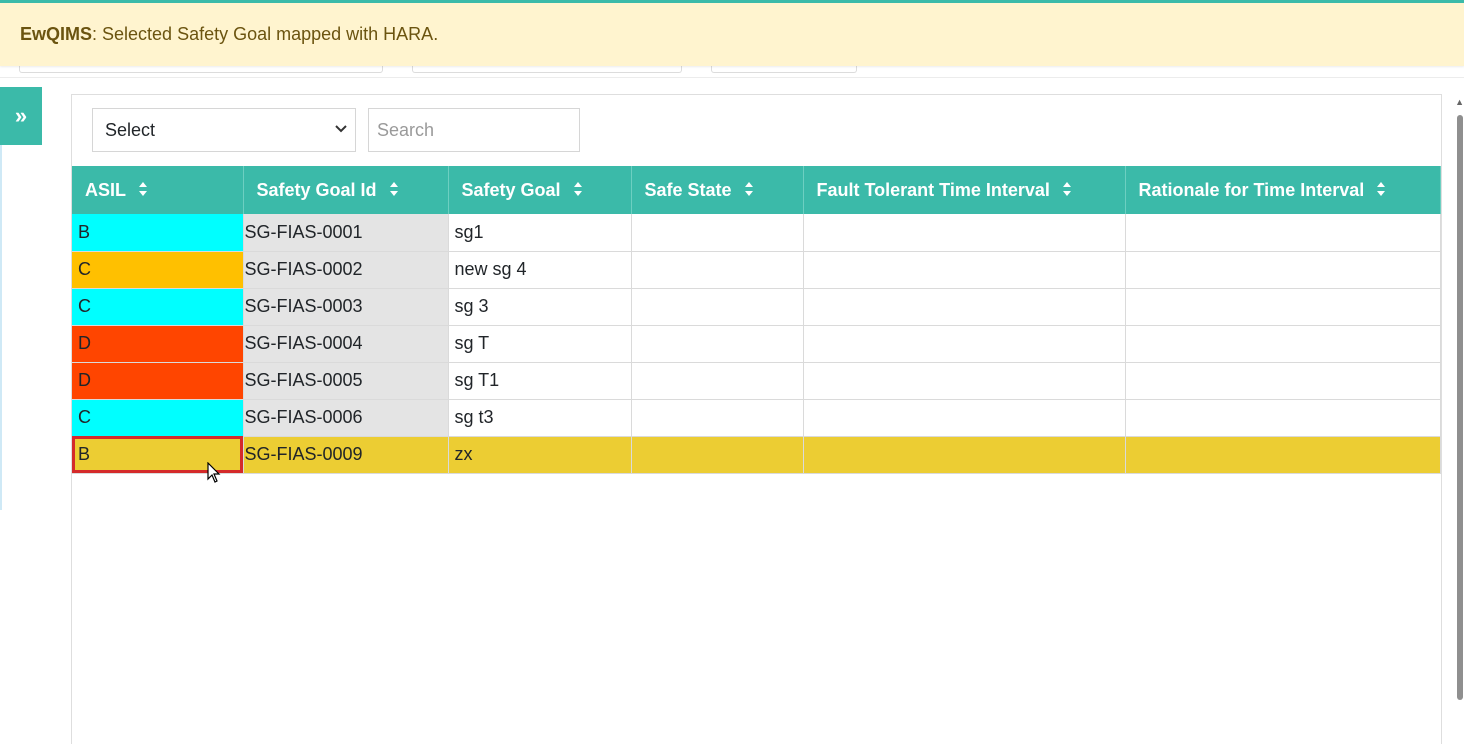 The width and height of the screenshot is (1464, 744). I want to click on double-chevron-right-icon: », so click(21, 115).